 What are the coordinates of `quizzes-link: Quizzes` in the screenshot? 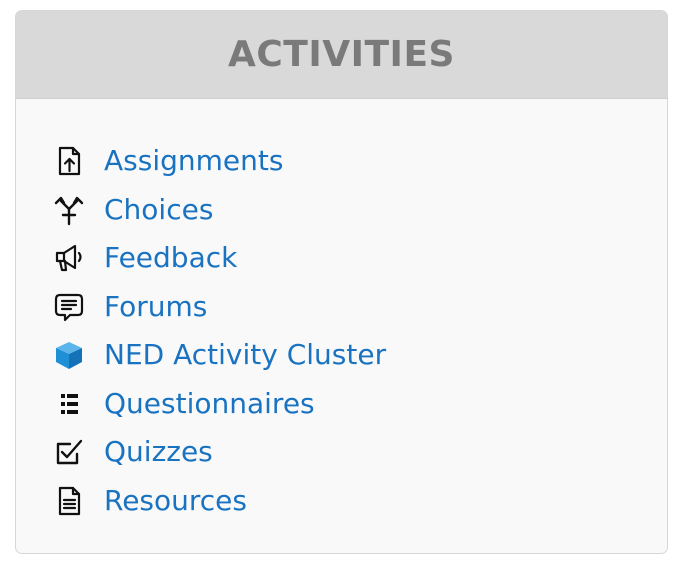 It's located at (158, 452).